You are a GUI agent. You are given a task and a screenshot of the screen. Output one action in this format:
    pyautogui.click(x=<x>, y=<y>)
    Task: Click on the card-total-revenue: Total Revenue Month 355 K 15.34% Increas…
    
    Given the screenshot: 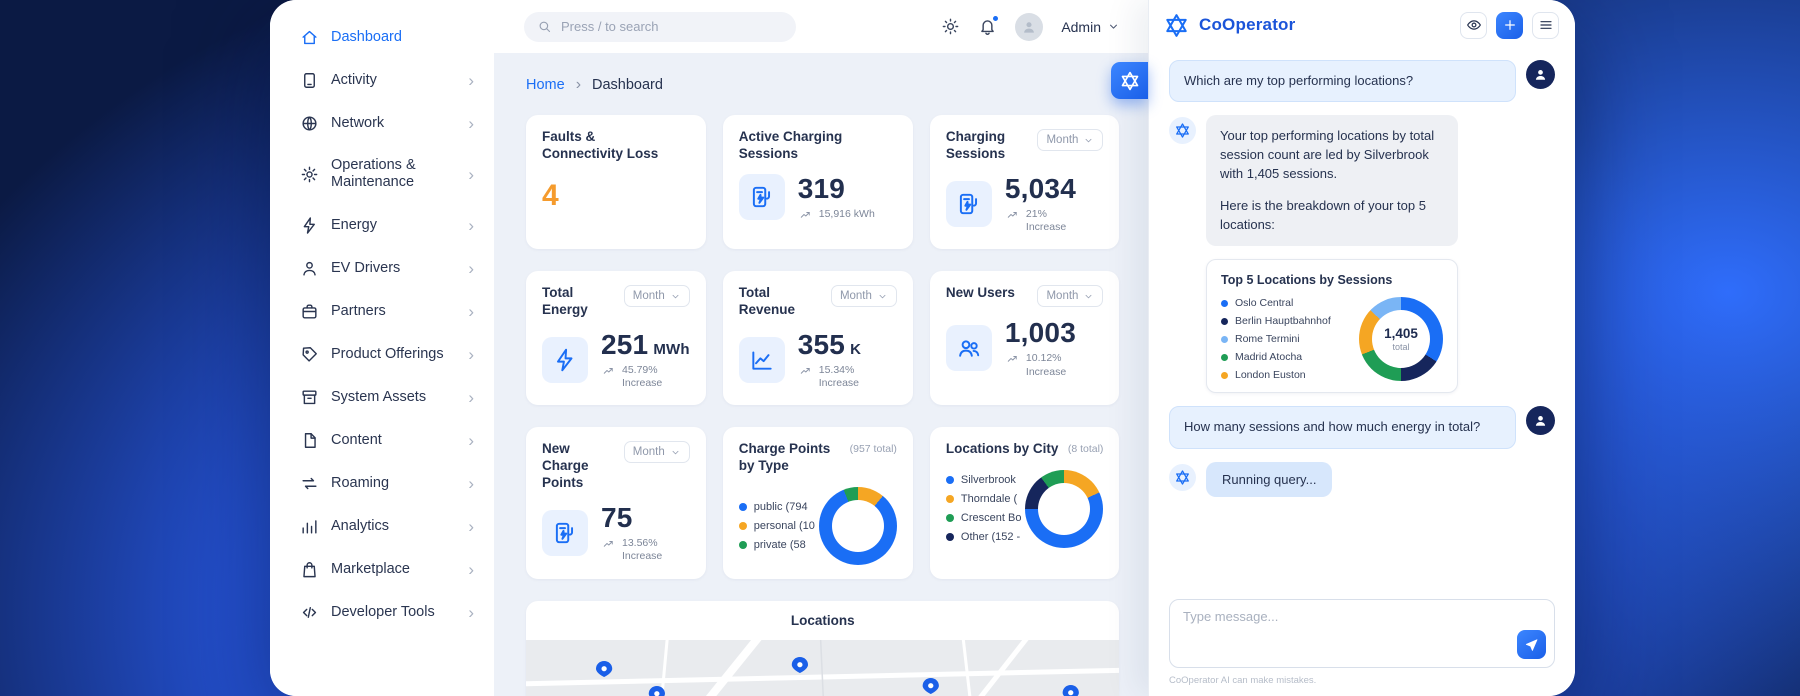 What is the action you would take?
    pyautogui.click(x=817, y=338)
    